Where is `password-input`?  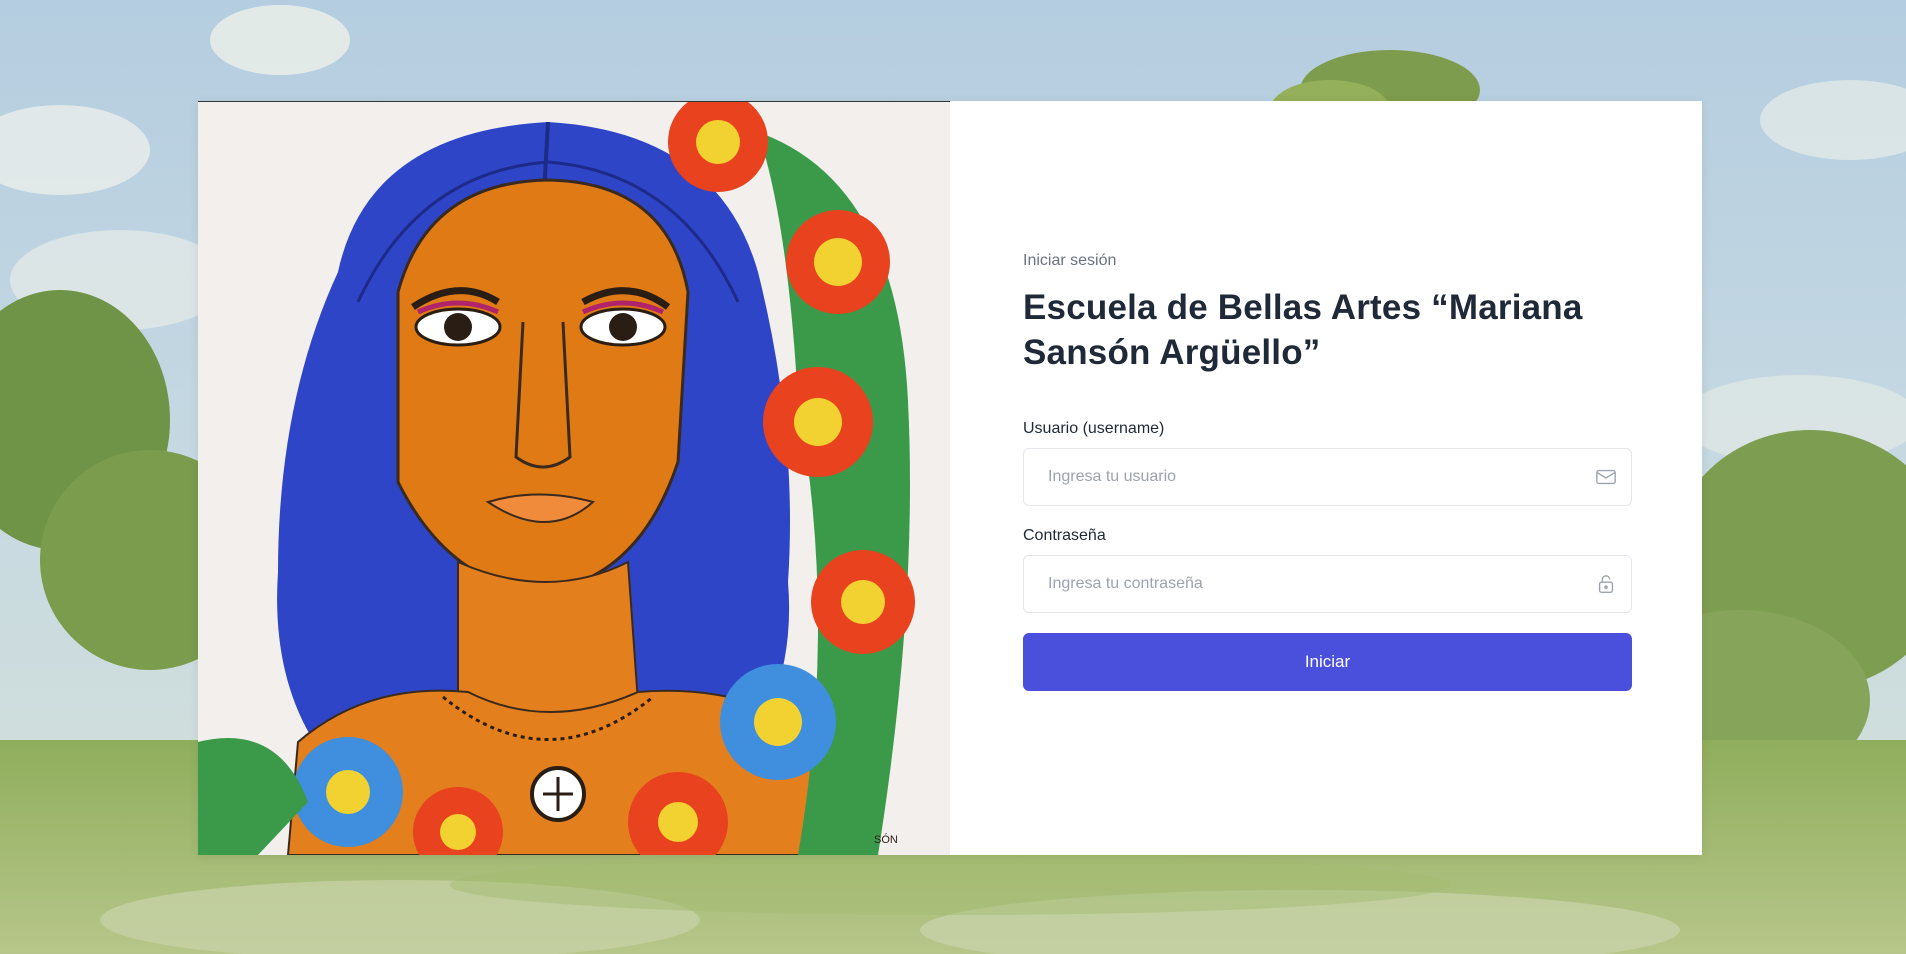 password-input is located at coordinates (1296, 584).